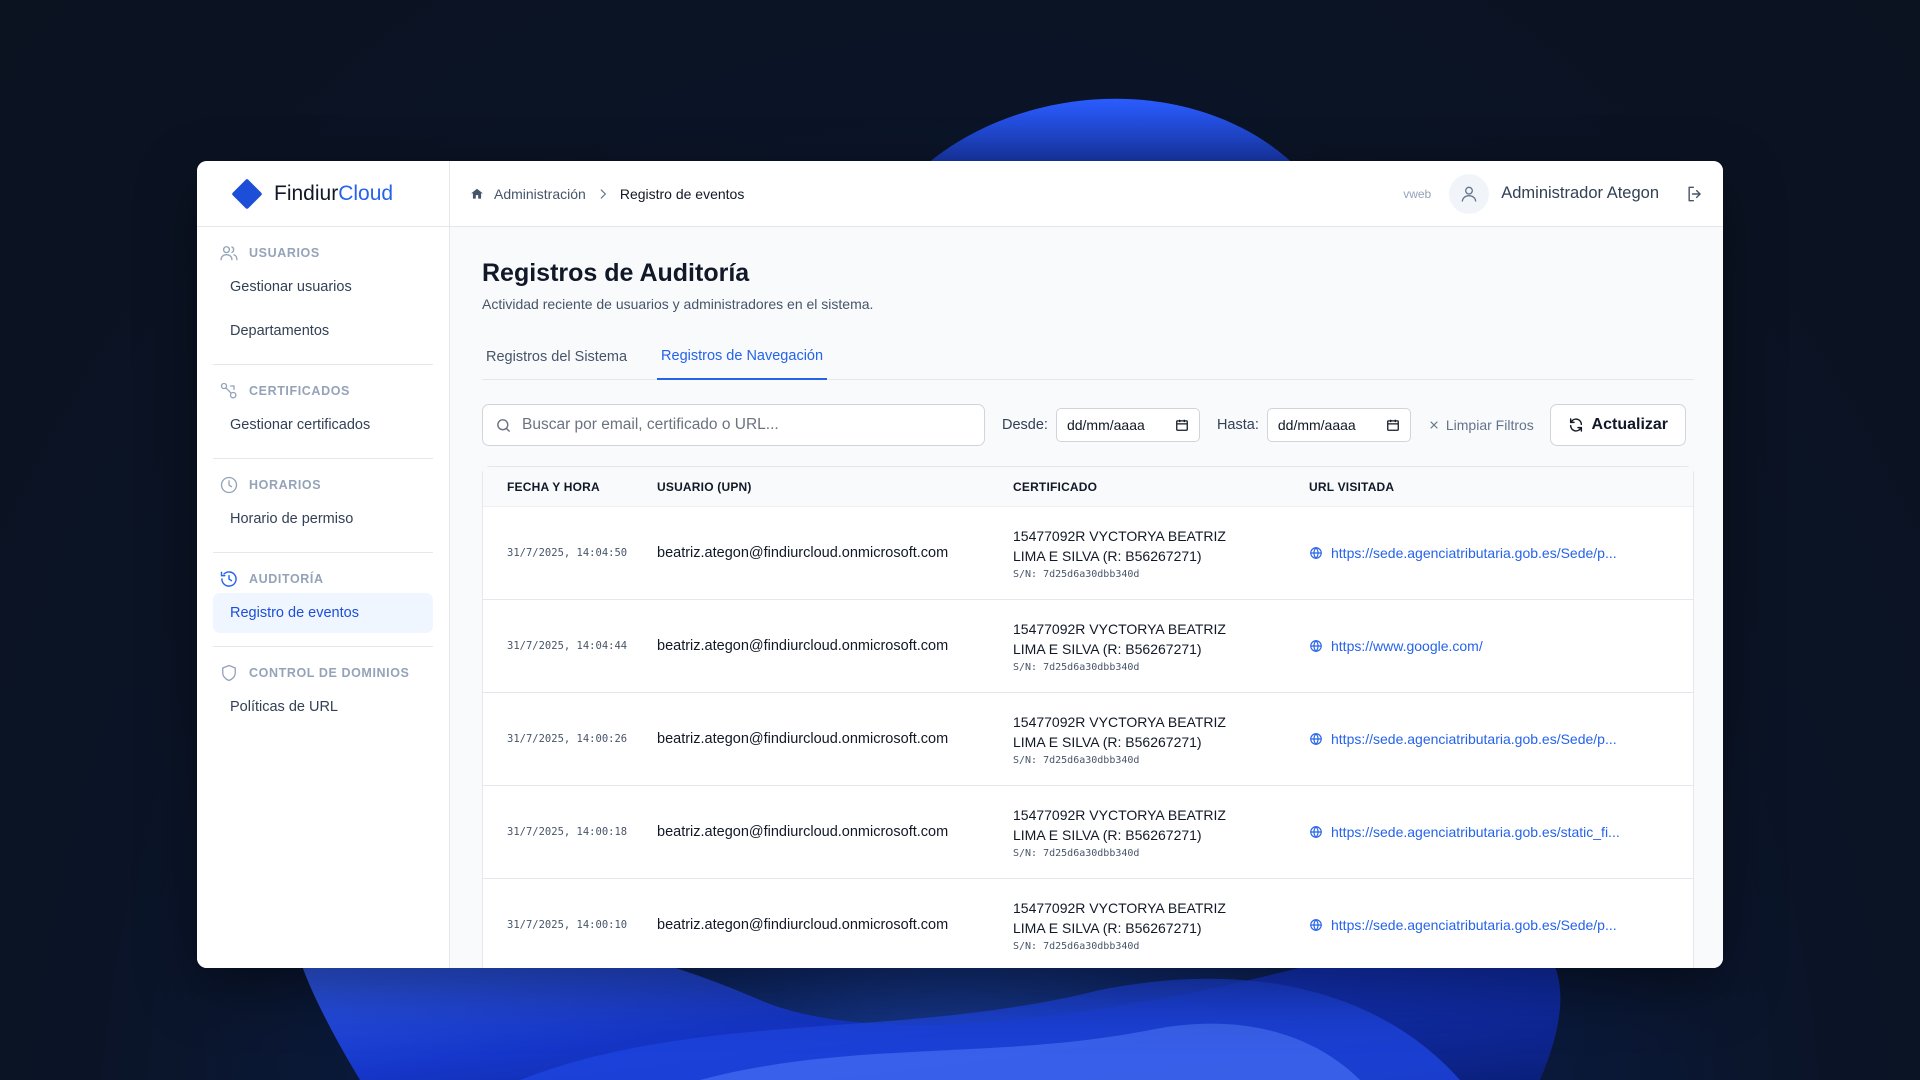 The image size is (1920, 1080). I want to click on section-title: AUDITORÍA, so click(286, 579).